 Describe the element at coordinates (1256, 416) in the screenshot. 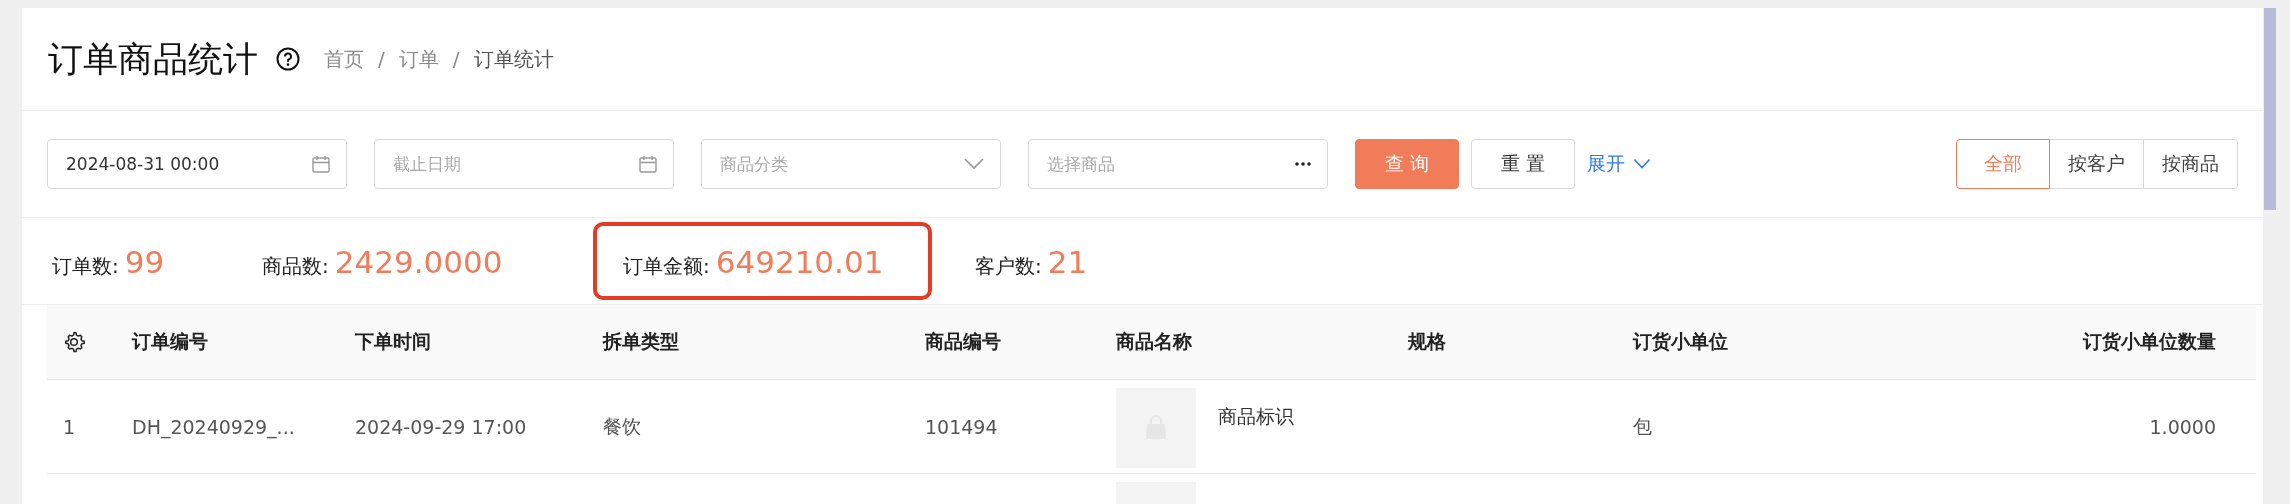

I see `table-cell-text: 商品标识` at that location.